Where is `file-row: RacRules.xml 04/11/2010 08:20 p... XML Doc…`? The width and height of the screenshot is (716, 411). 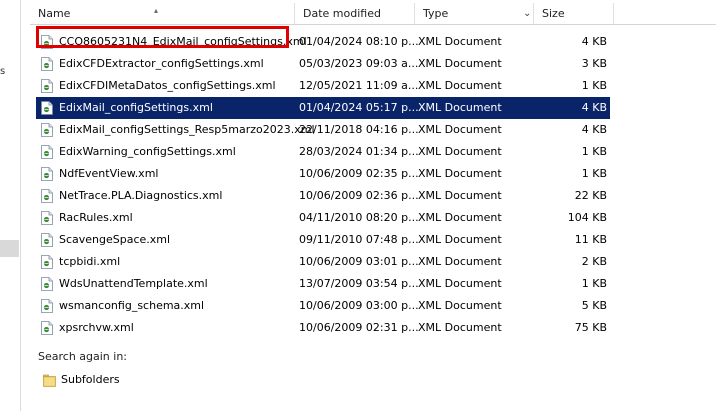 file-row: RacRules.xml 04/11/2010 08:20 p... XML Doc… is located at coordinates (323, 218).